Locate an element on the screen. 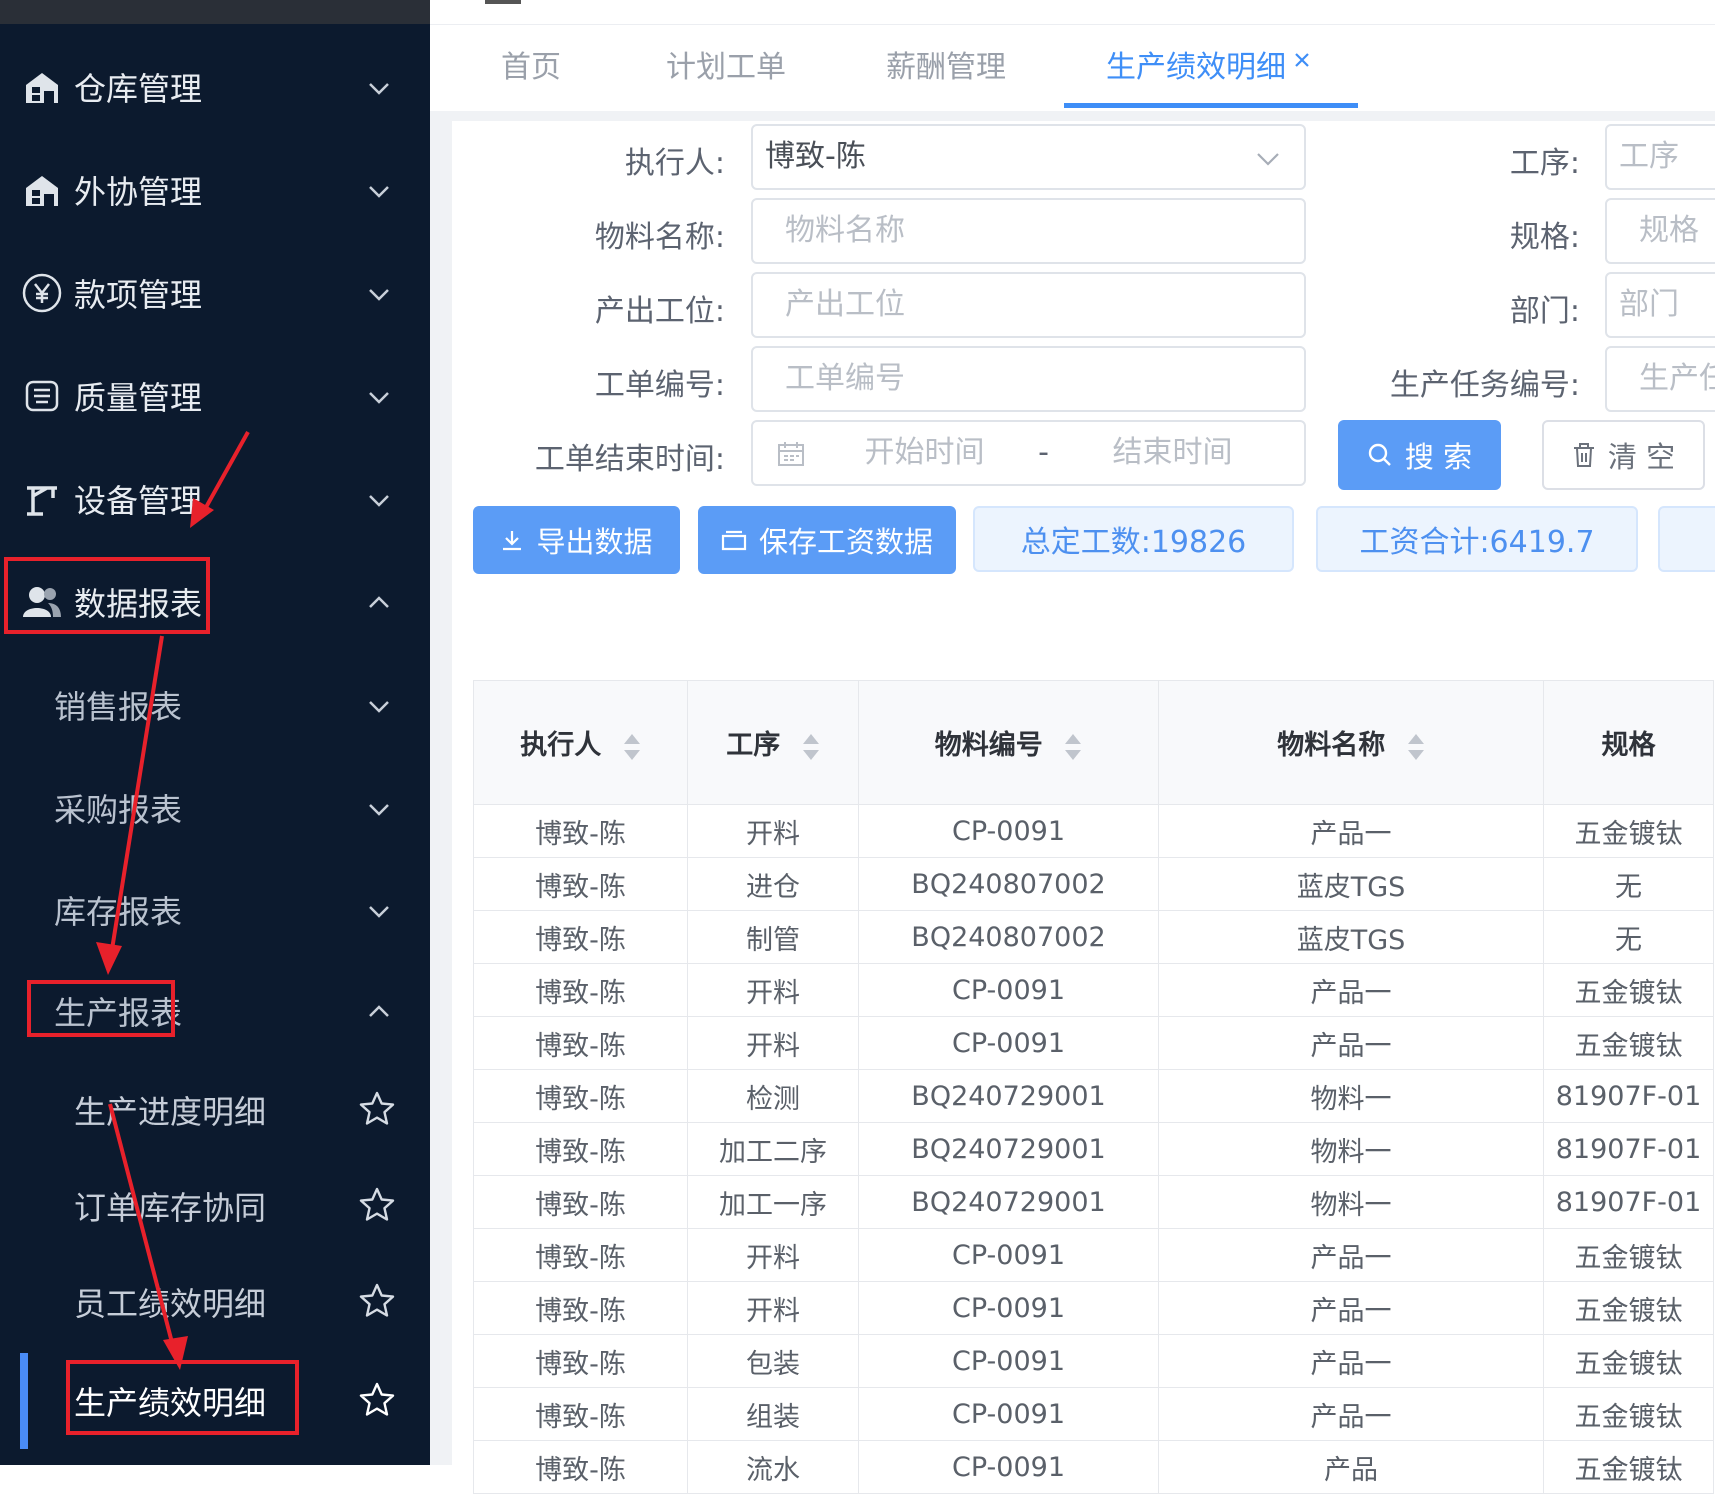  search-button: 搜 索 is located at coordinates (1419, 455).